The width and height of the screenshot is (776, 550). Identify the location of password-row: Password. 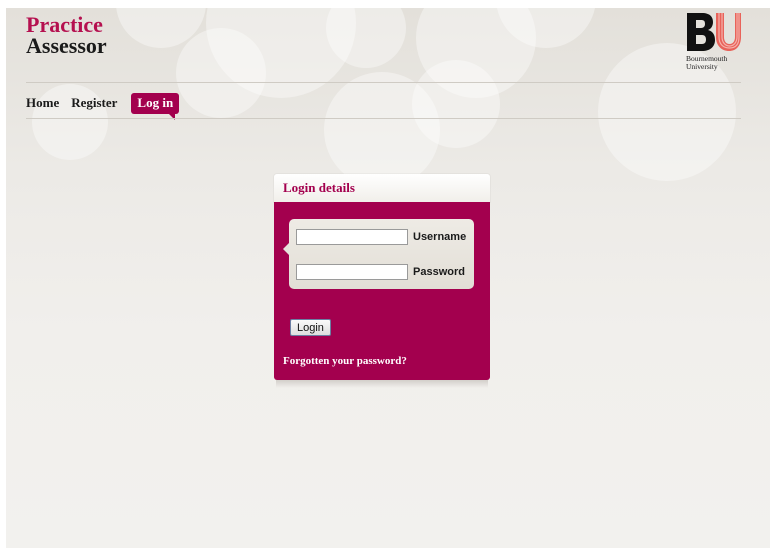
(380, 272).